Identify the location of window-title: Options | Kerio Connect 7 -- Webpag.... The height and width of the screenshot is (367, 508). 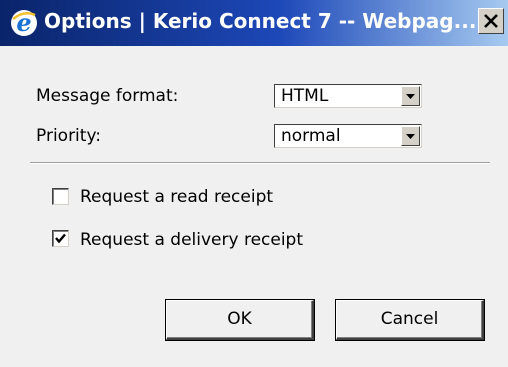
(260, 21).